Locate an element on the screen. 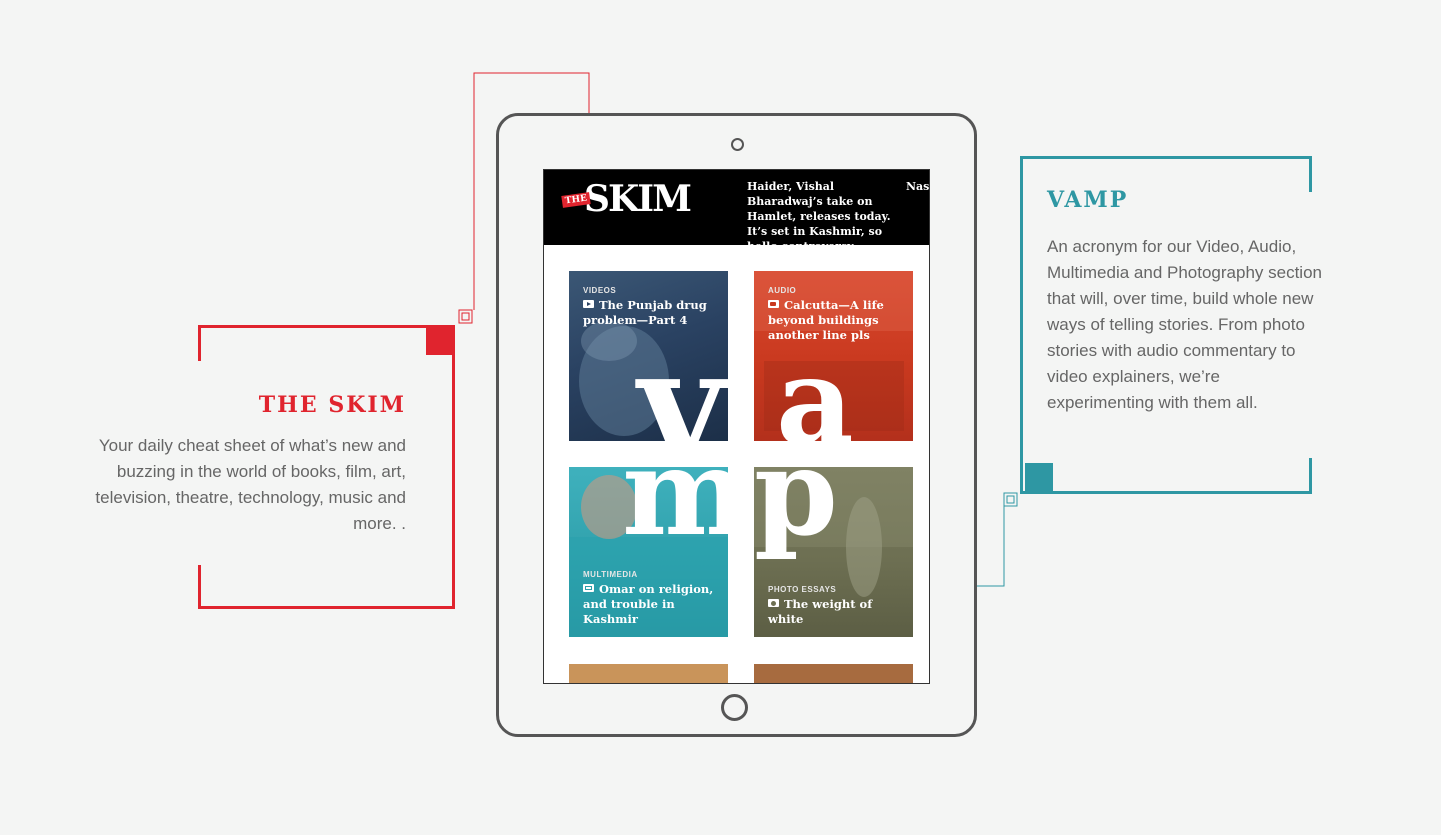 Image resolution: width=1441 pixels, height=835 pixels. tile-category: MULTIMEDIA is located at coordinates (610, 574).